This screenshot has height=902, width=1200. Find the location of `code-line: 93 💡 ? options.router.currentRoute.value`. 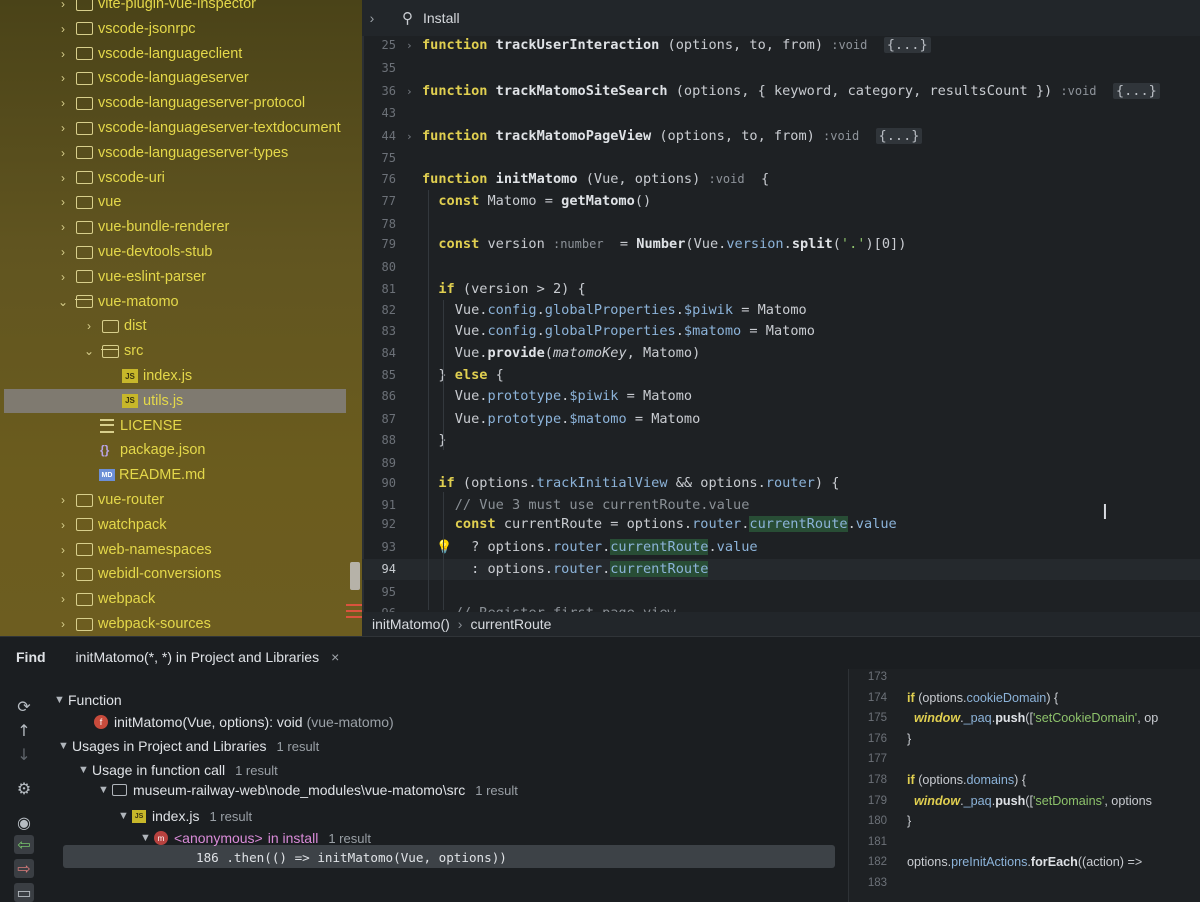

code-line: 93 💡 ? options.router.currentRoute.value is located at coordinates (781, 547).